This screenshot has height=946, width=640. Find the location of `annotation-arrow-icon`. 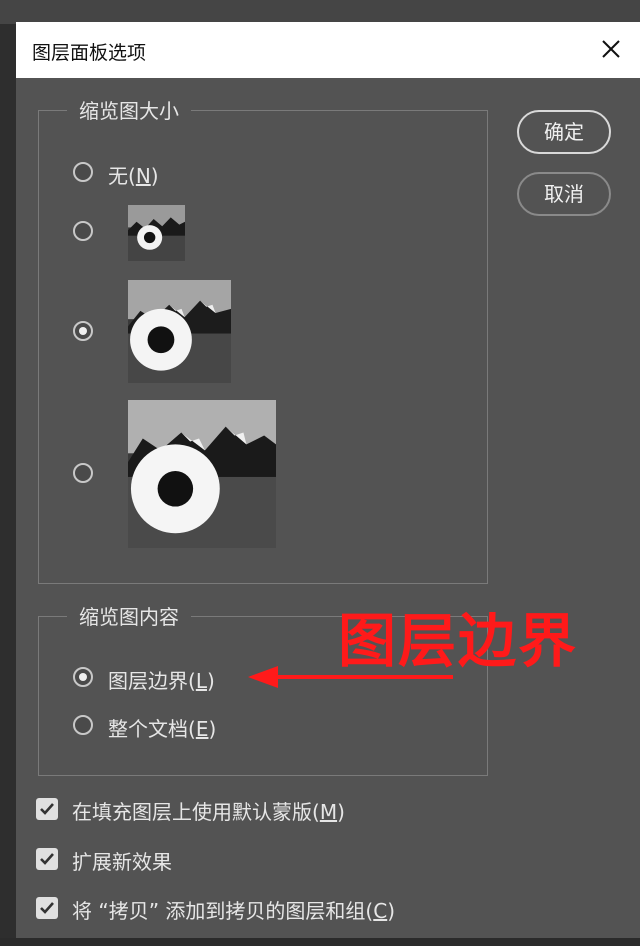

annotation-arrow-icon is located at coordinates (350, 677).